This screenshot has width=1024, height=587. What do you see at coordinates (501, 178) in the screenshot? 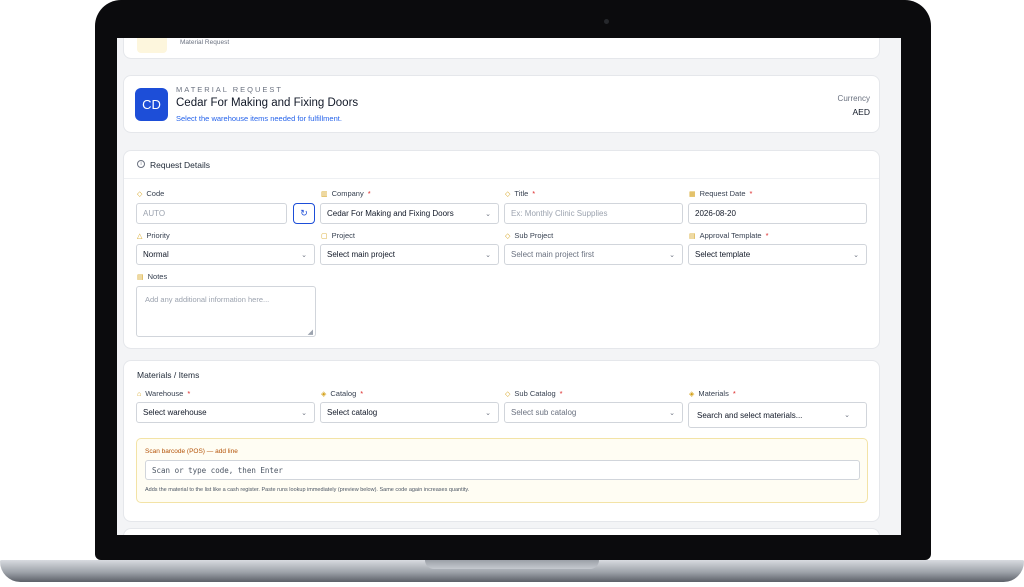
I see `details-divider` at bounding box center [501, 178].